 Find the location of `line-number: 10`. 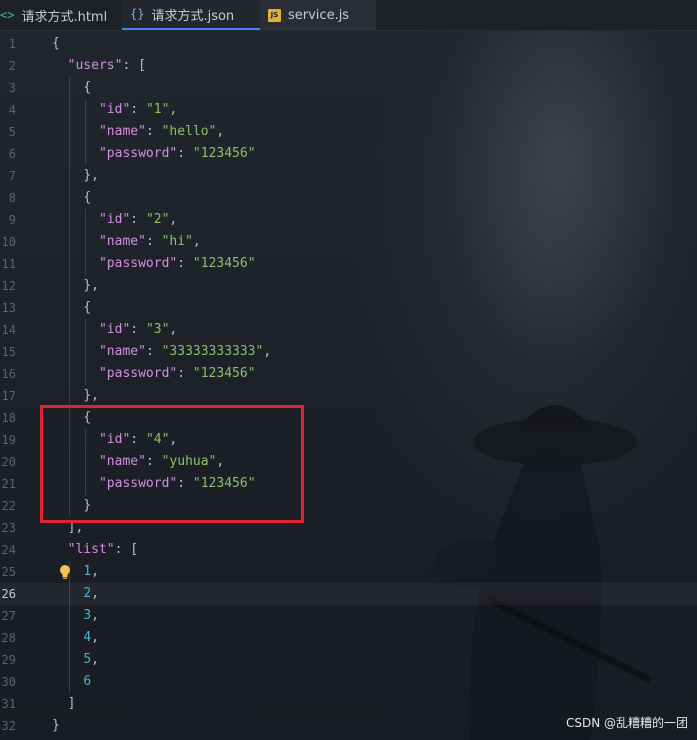

line-number: 10 is located at coordinates (8, 242).